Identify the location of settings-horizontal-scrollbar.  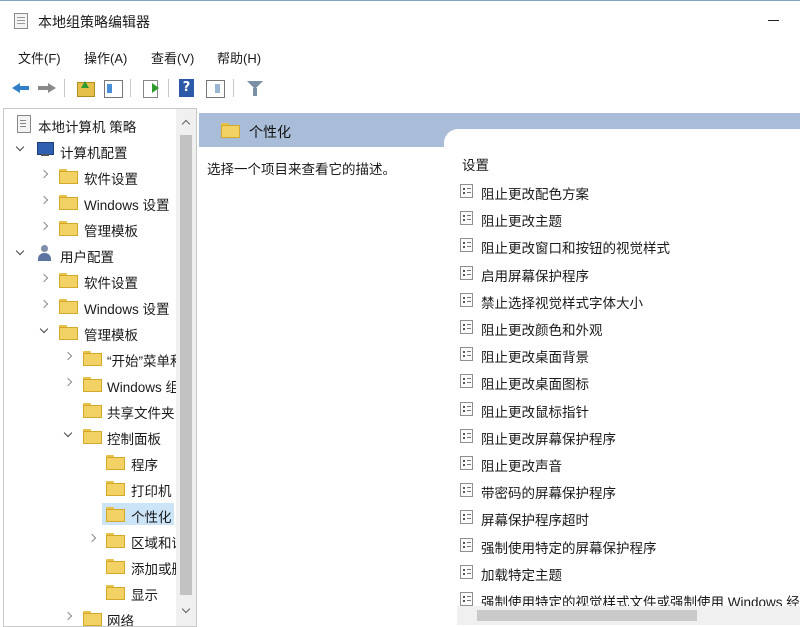
(628, 615).